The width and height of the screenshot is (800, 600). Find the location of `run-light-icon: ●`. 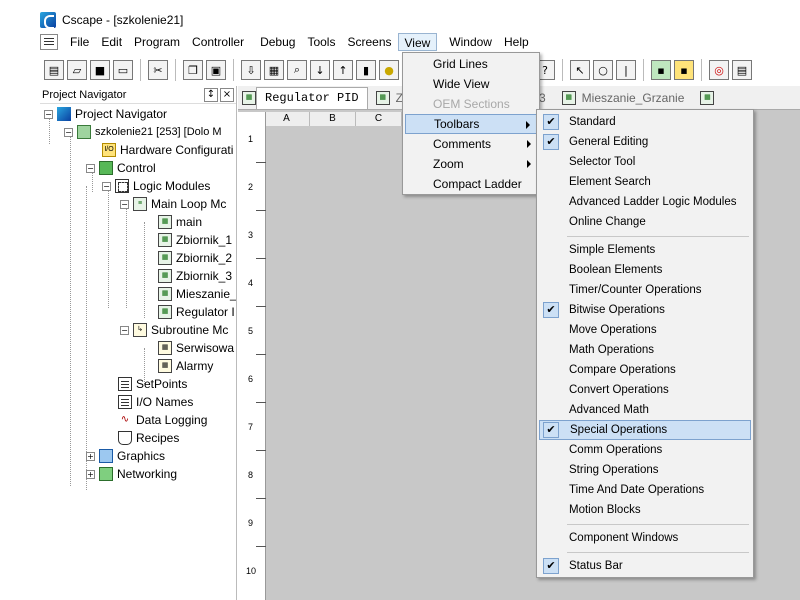

run-light-icon: ● is located at coordinates (389, 70).